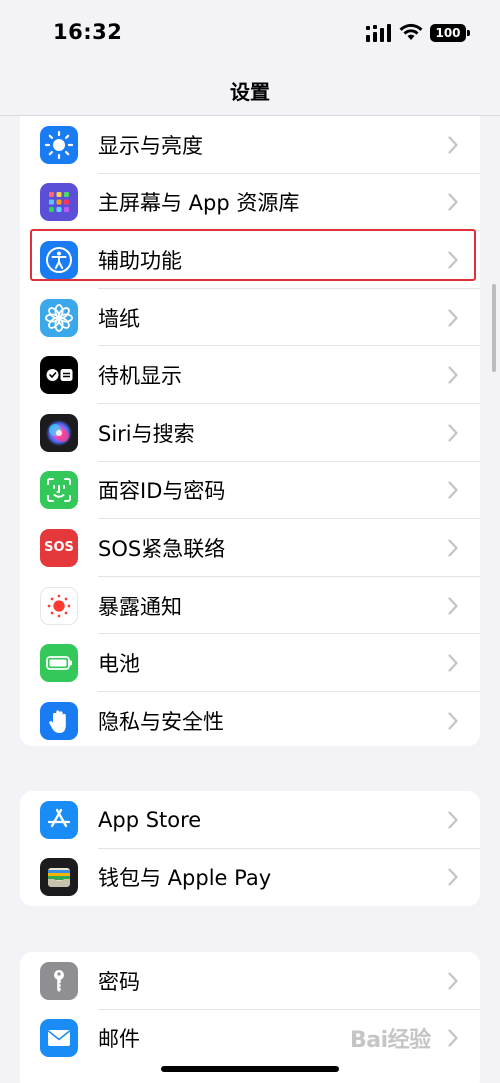  I want to click on battery-icon, so click(59, 663).